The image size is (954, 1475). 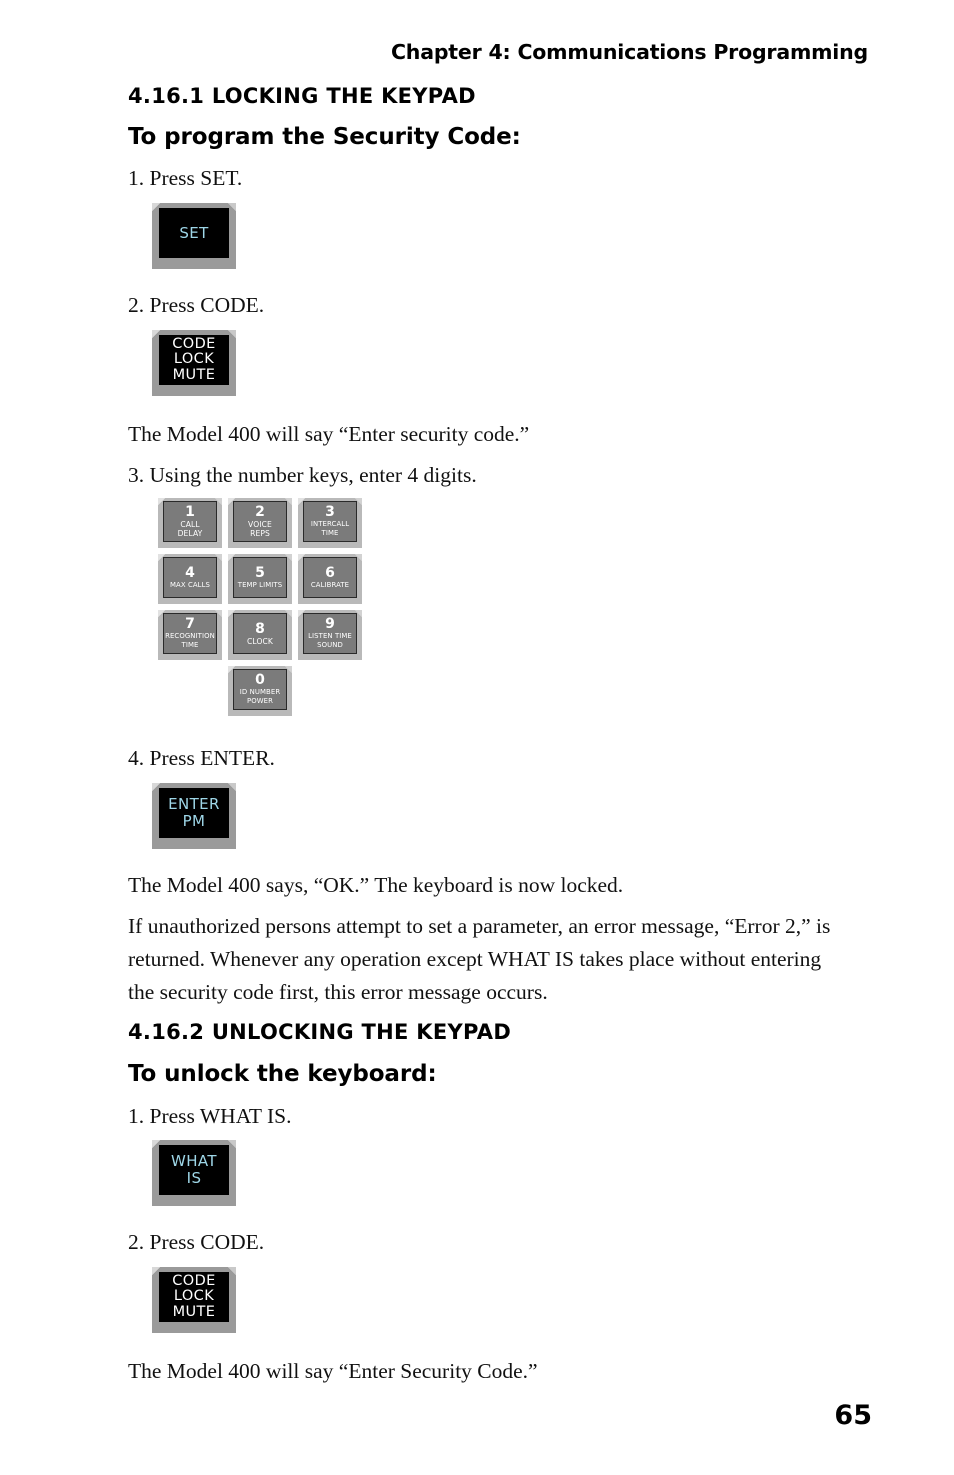 What do you see at coordinates (629, 52) in the screenshot?
I see `running-head: Chapter 4: Communications Programming` at bounding box center [629, 52].